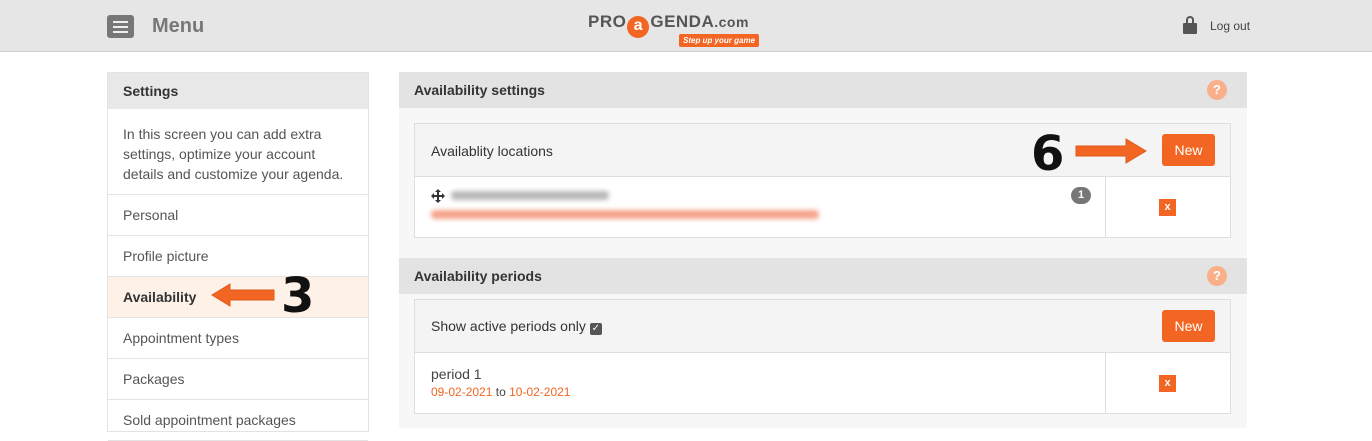 The height and width of the screenshot is (441, 1372). Describe the element at coordinates (238, 215) in the screenshot. I see `sidebar-item-personal: Personal` at that location.